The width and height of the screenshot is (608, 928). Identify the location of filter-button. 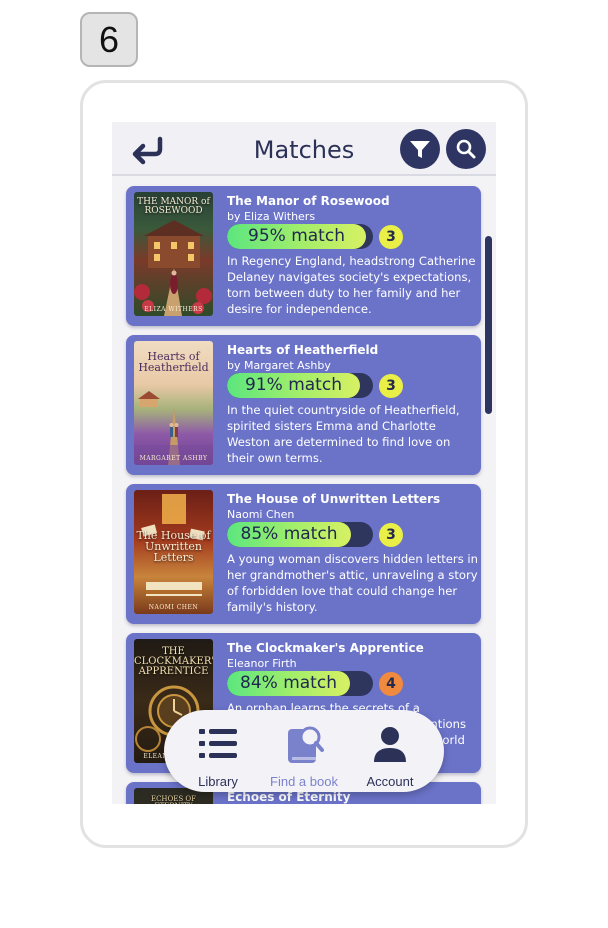
(420, 149).